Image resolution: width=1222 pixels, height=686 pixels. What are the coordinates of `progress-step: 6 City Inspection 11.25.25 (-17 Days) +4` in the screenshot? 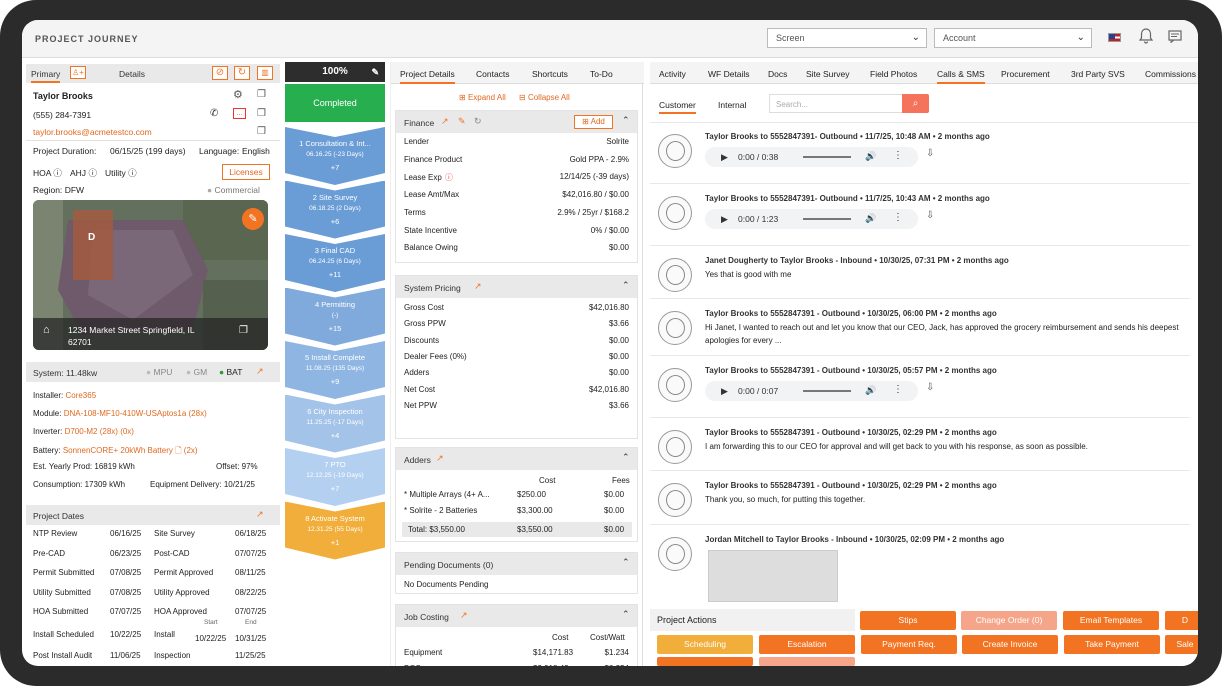 It's located at (335, 423).